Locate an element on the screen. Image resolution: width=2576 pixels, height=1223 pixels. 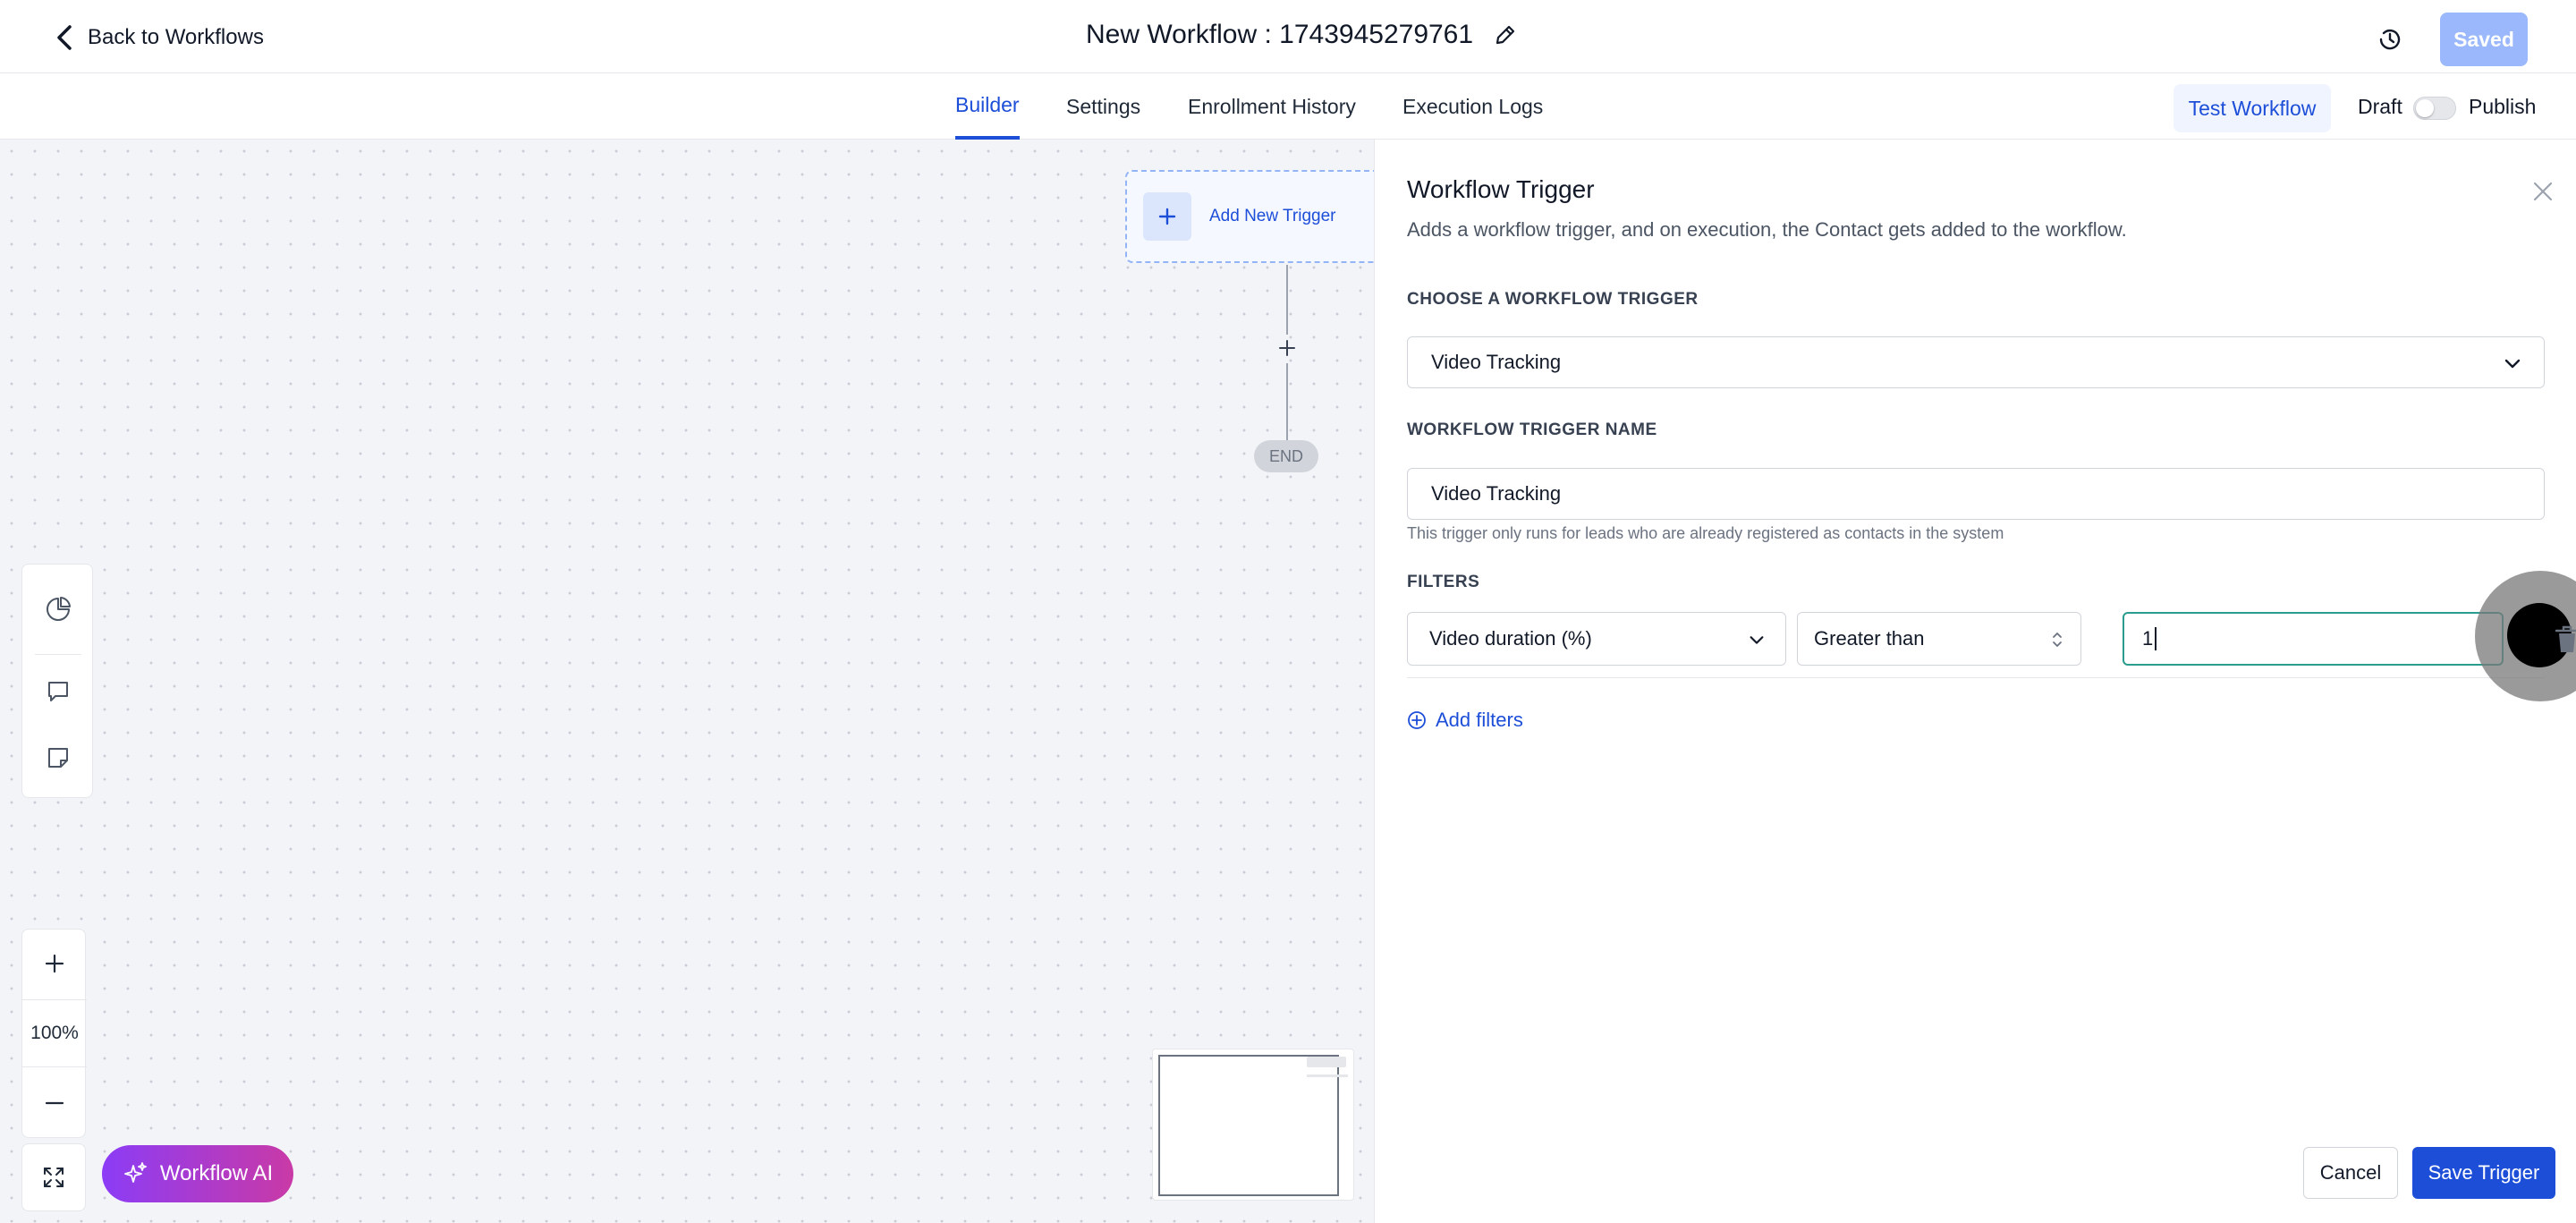
filter-field-select: Video duration (%) is located at coordinates (1596, 639).